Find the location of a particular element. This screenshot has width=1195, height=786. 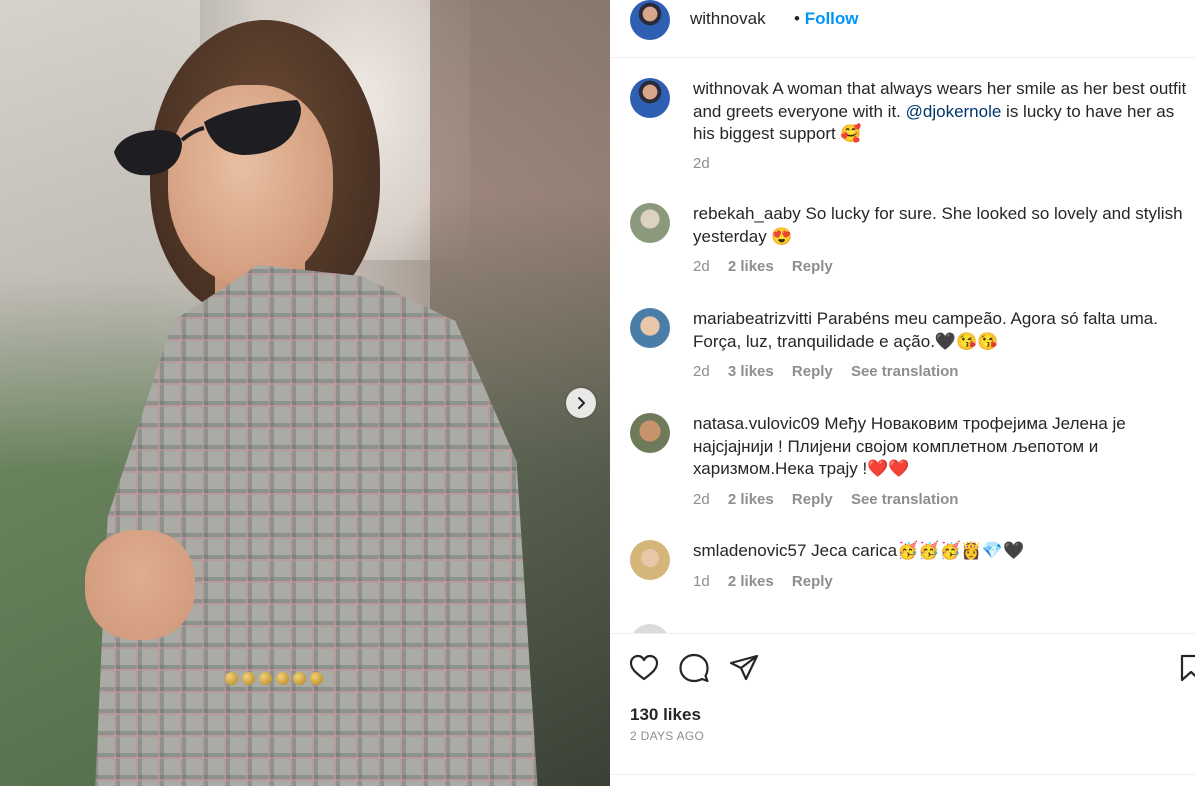

caption-time: 2d is located at coordinates (701, 163).